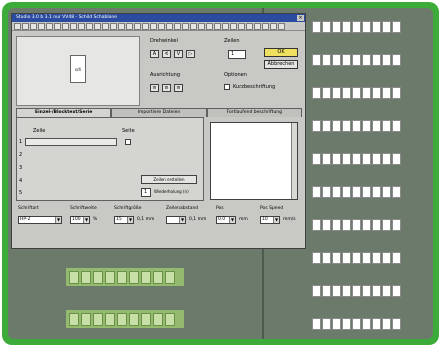 This screenshot has height=347, width=441. I want to click on position-label: Pos, so click(220, 208).